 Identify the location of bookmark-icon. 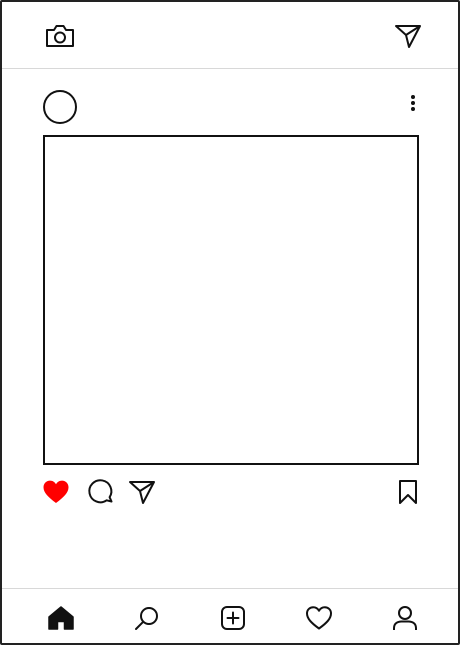
(408, 492).